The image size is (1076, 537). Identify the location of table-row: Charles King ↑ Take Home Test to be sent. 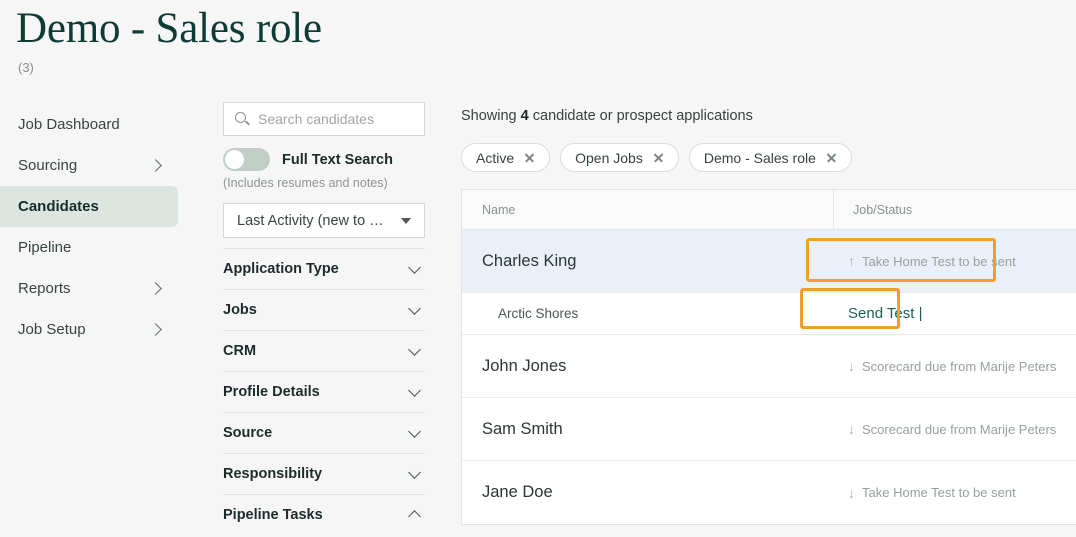
(769, 261).